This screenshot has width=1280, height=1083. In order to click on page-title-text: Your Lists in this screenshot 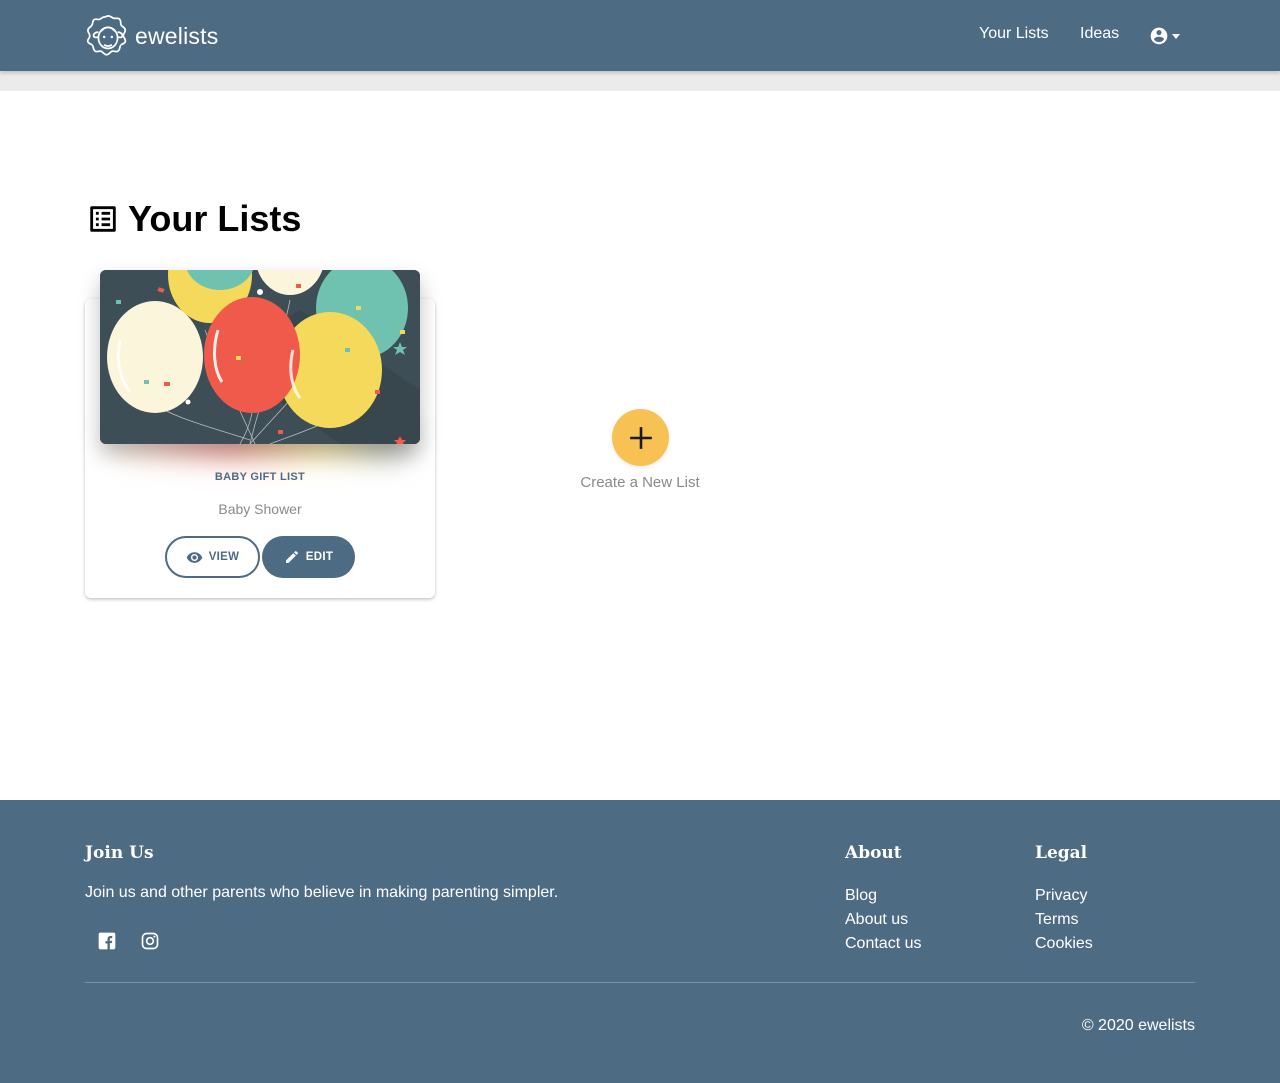, I will do `click(215, 218)`.